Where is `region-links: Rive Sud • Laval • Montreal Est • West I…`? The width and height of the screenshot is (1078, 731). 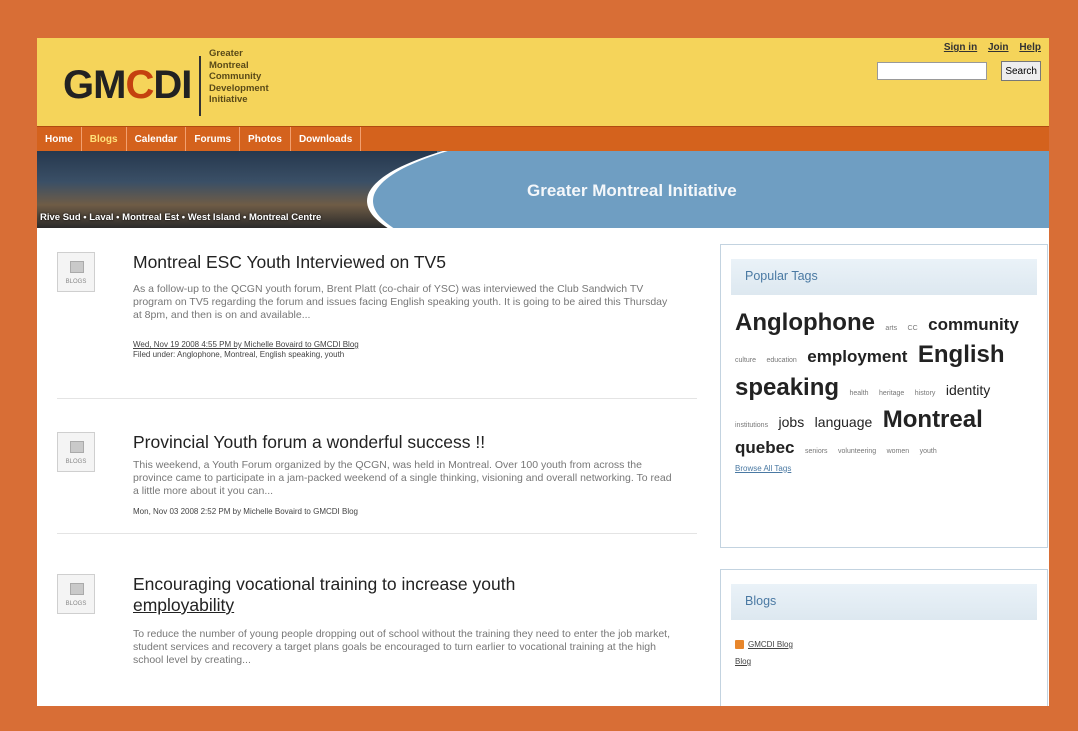 region-links: Rive Sud • Laval • Montreal Est • West I… is located at coordinates (180, 217).